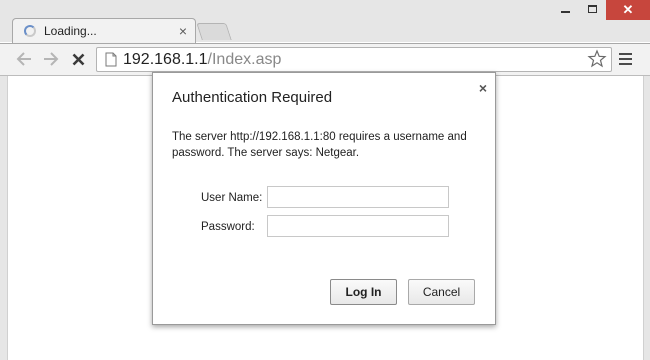 The width and height of the screenshot is (650, 360). I want to click on password-field, so click(358, 226).